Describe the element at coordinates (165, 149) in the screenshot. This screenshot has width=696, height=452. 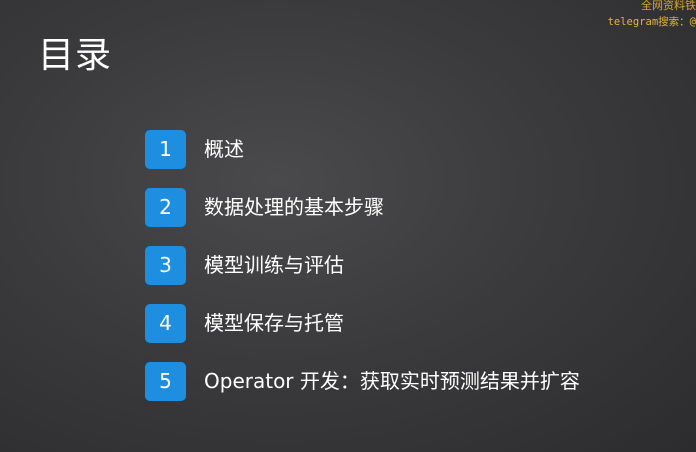
I see `number-badge: 1` at that location.